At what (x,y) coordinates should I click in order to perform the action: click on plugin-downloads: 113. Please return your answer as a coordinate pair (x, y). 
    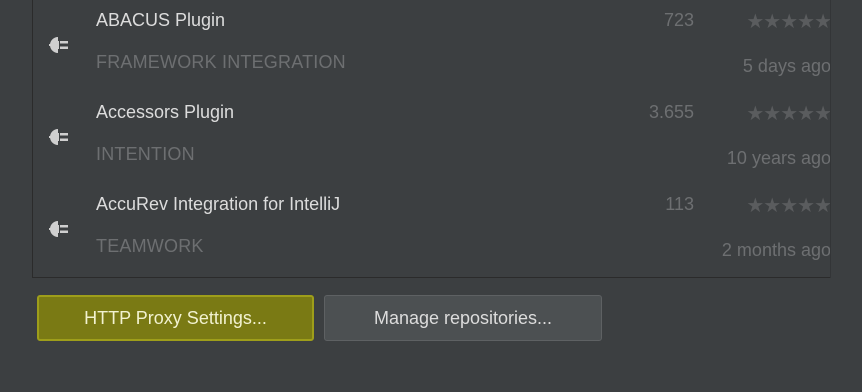
    Looking at the image, I should click on (679, 204).